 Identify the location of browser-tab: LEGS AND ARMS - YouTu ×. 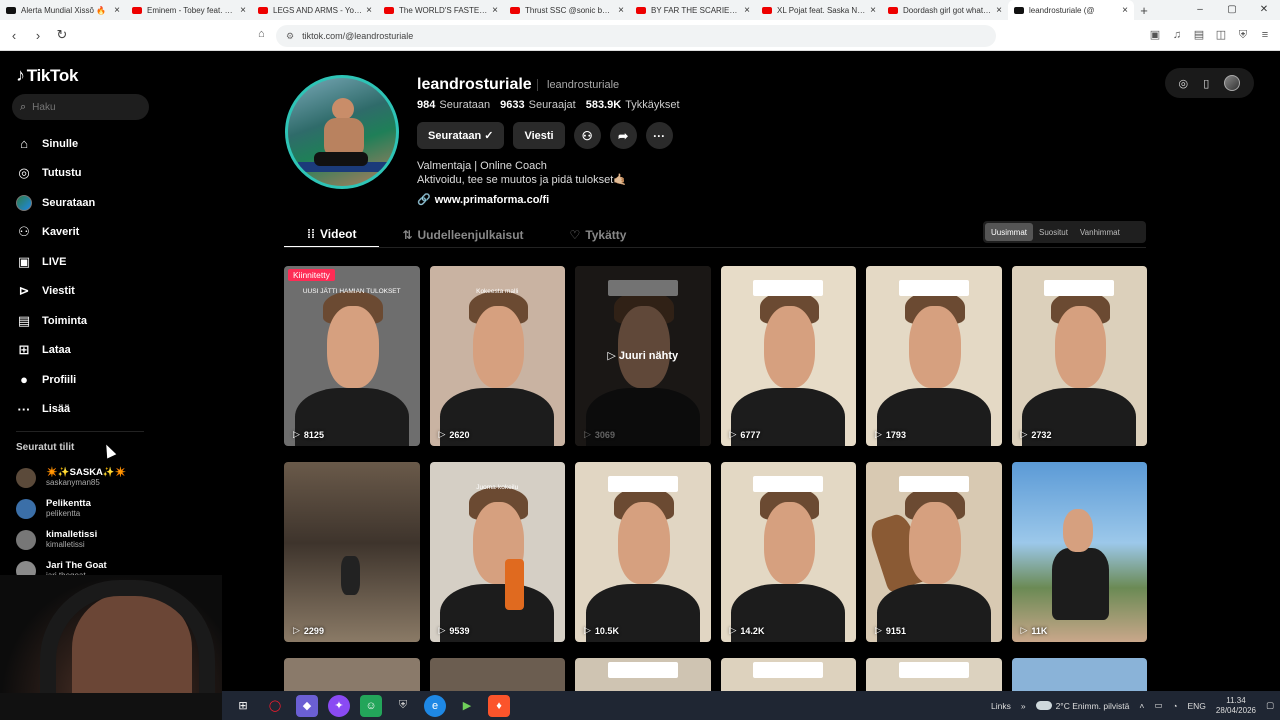
(315, 10).